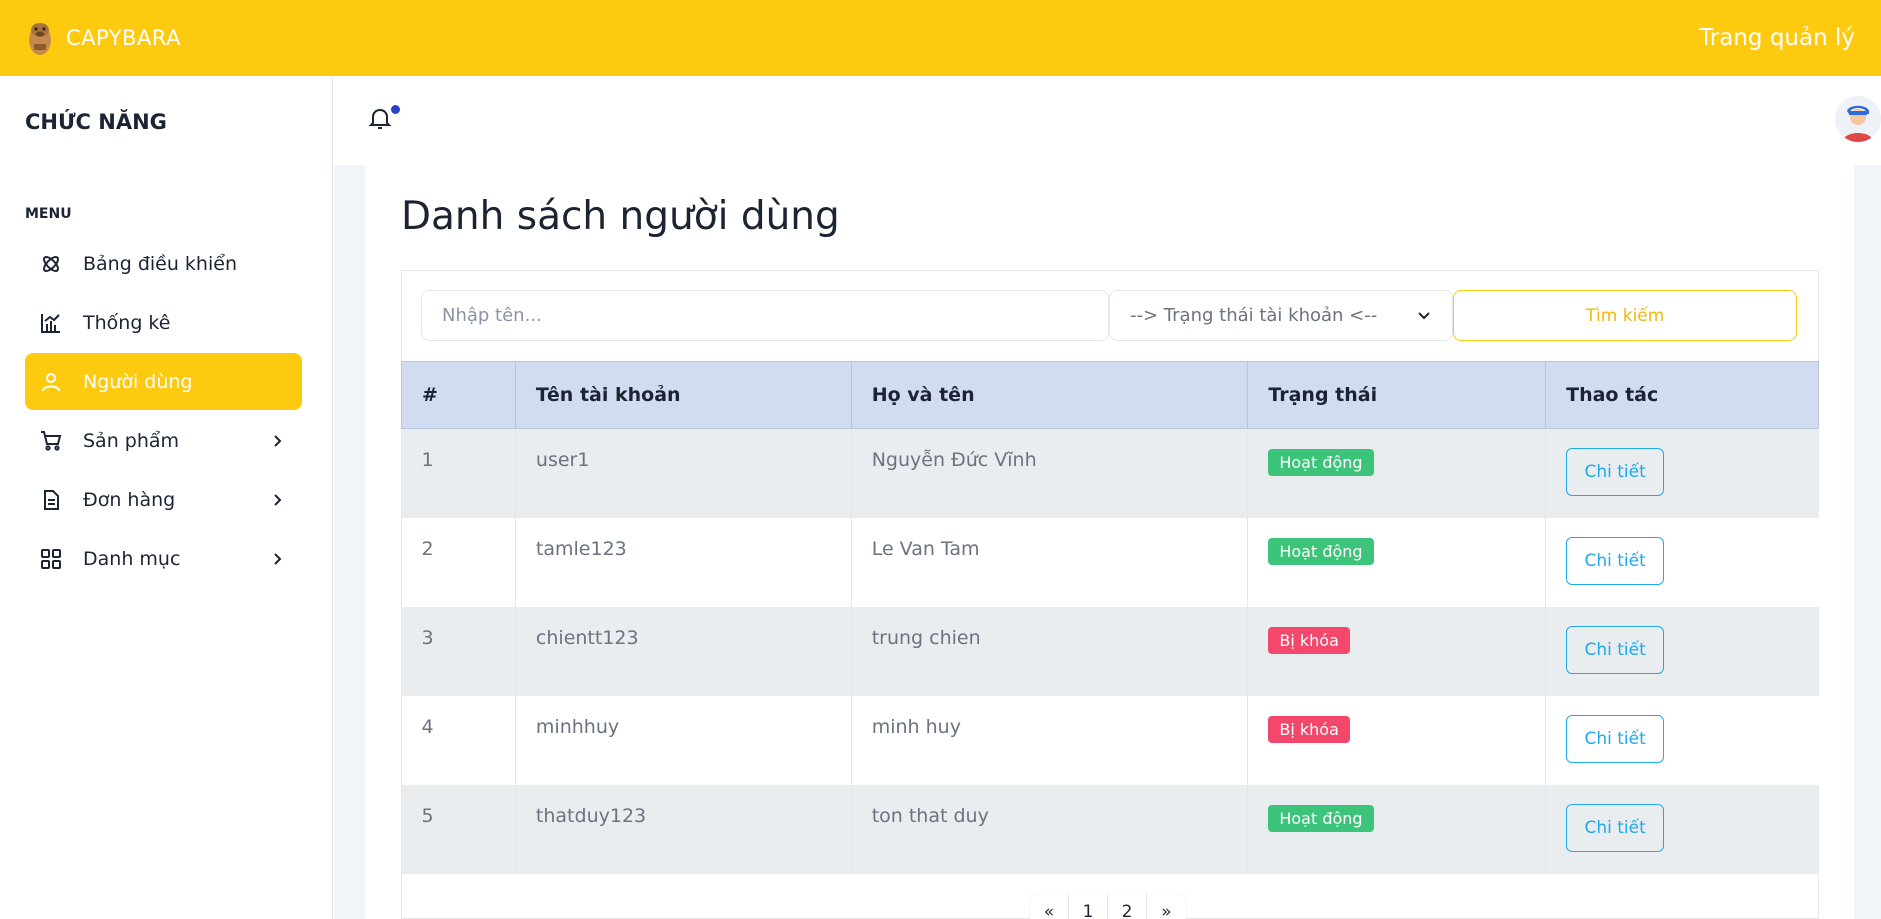 The height and width of the screenshot is (919, 1881). I want to click on user-icon, so click(51, 382).